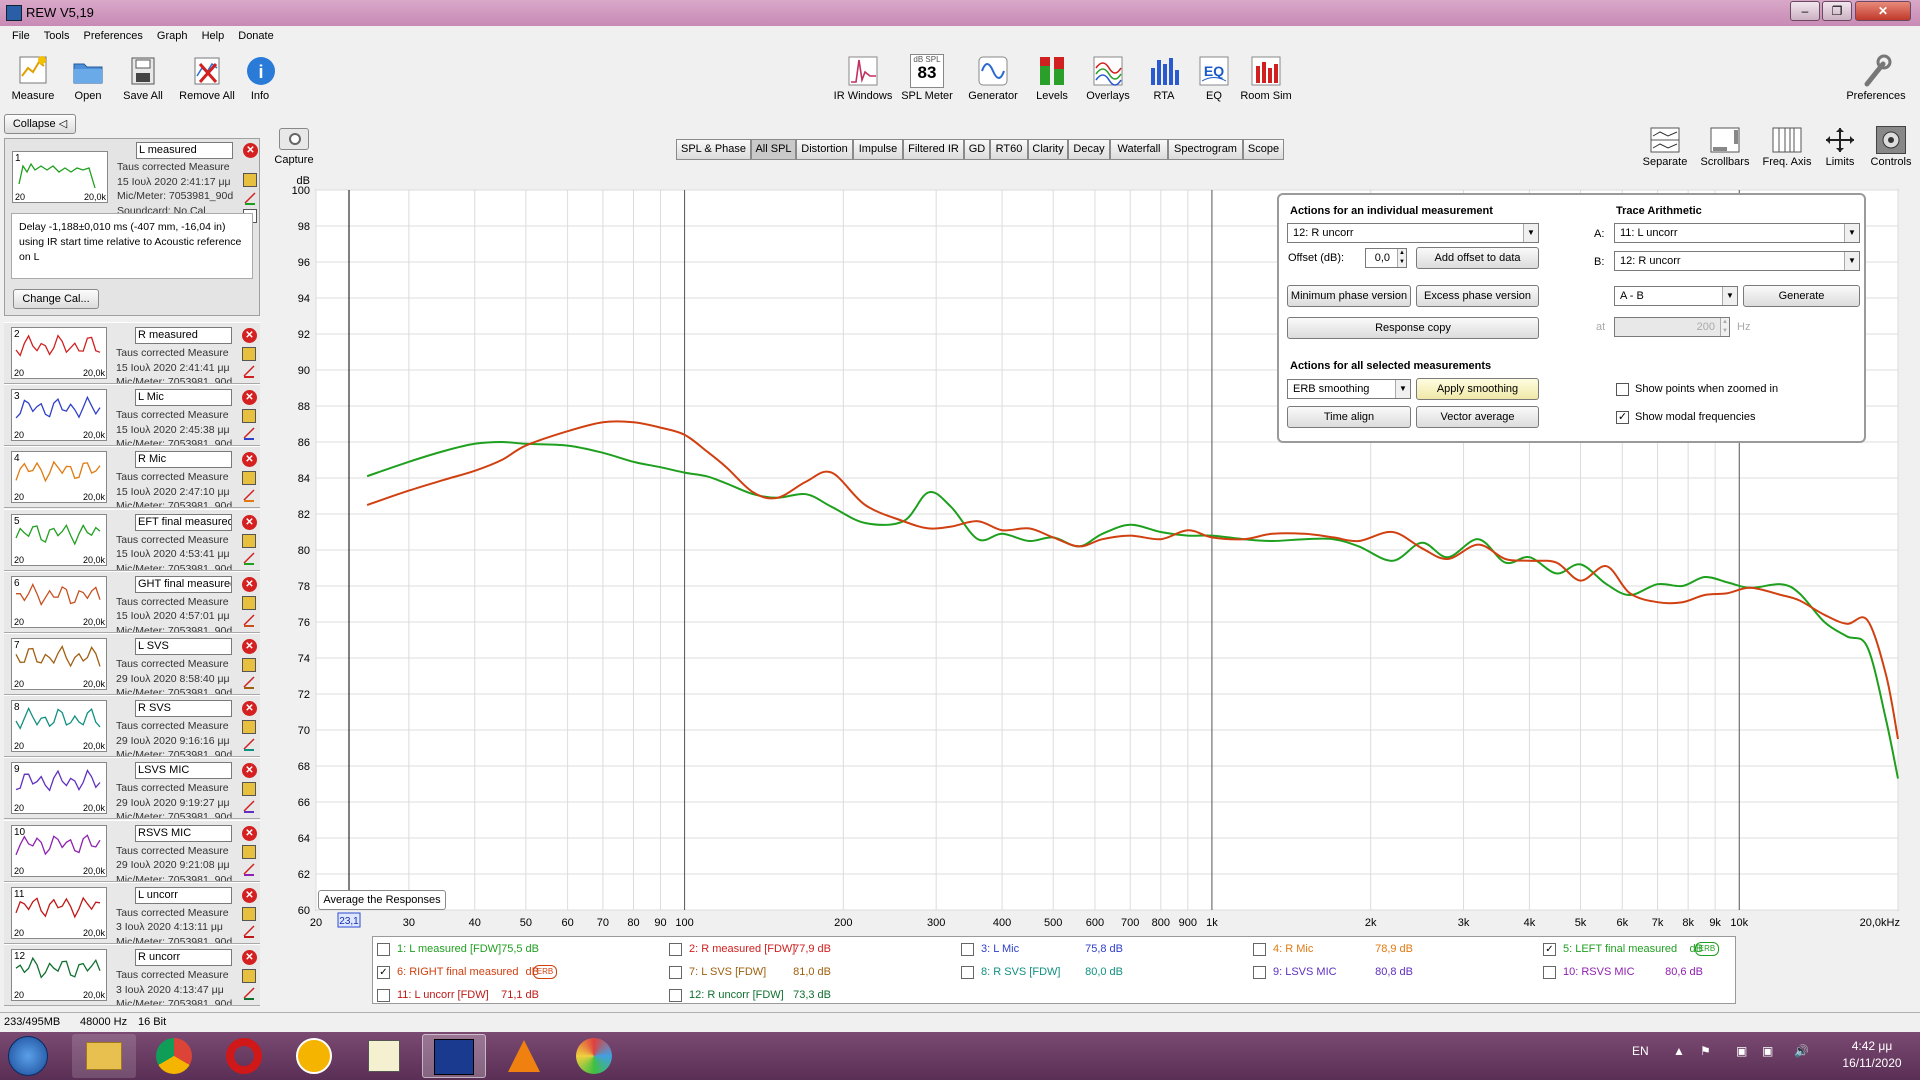 The width and height of the screenshot is (1920, 1080). What do you see at coordinates (183, 335) in the screenshot?
I see `measurement-name-field: R measured` at bounding box center [183, 335].